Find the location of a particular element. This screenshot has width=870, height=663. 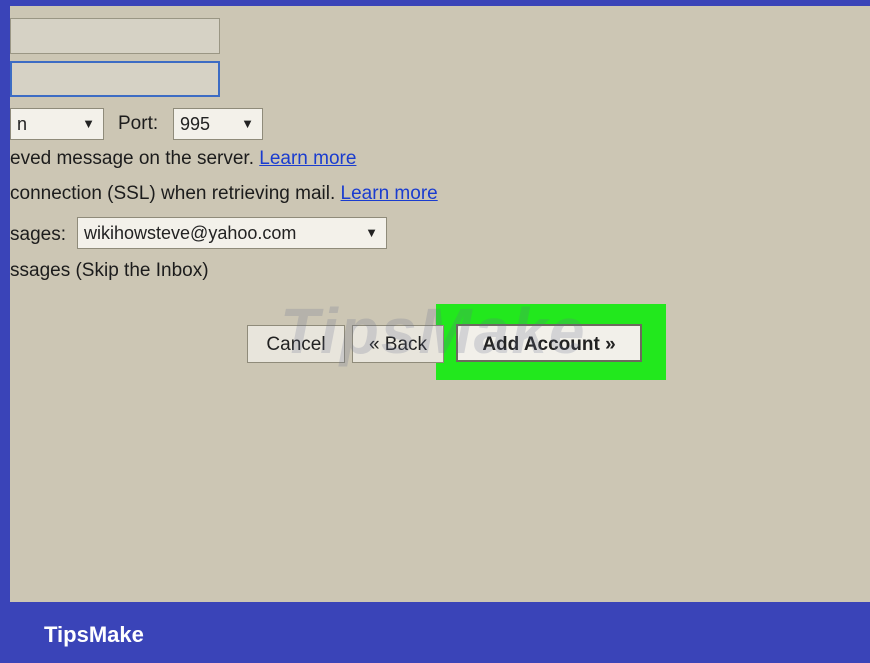

archive-option-text: ssages (Skip the Inbox) is located at coordinates (109, 270).